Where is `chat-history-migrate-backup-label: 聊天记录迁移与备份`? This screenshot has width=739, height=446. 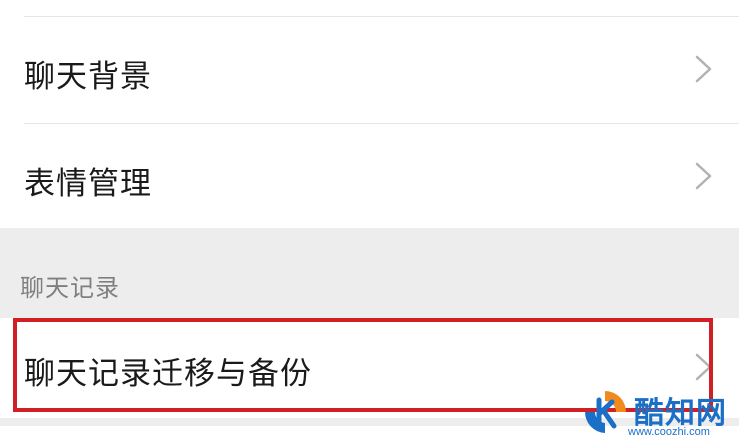 chat-history-migrate-backup-label: 聊天记录迁移与备份 is located at coordinates (168, 374).